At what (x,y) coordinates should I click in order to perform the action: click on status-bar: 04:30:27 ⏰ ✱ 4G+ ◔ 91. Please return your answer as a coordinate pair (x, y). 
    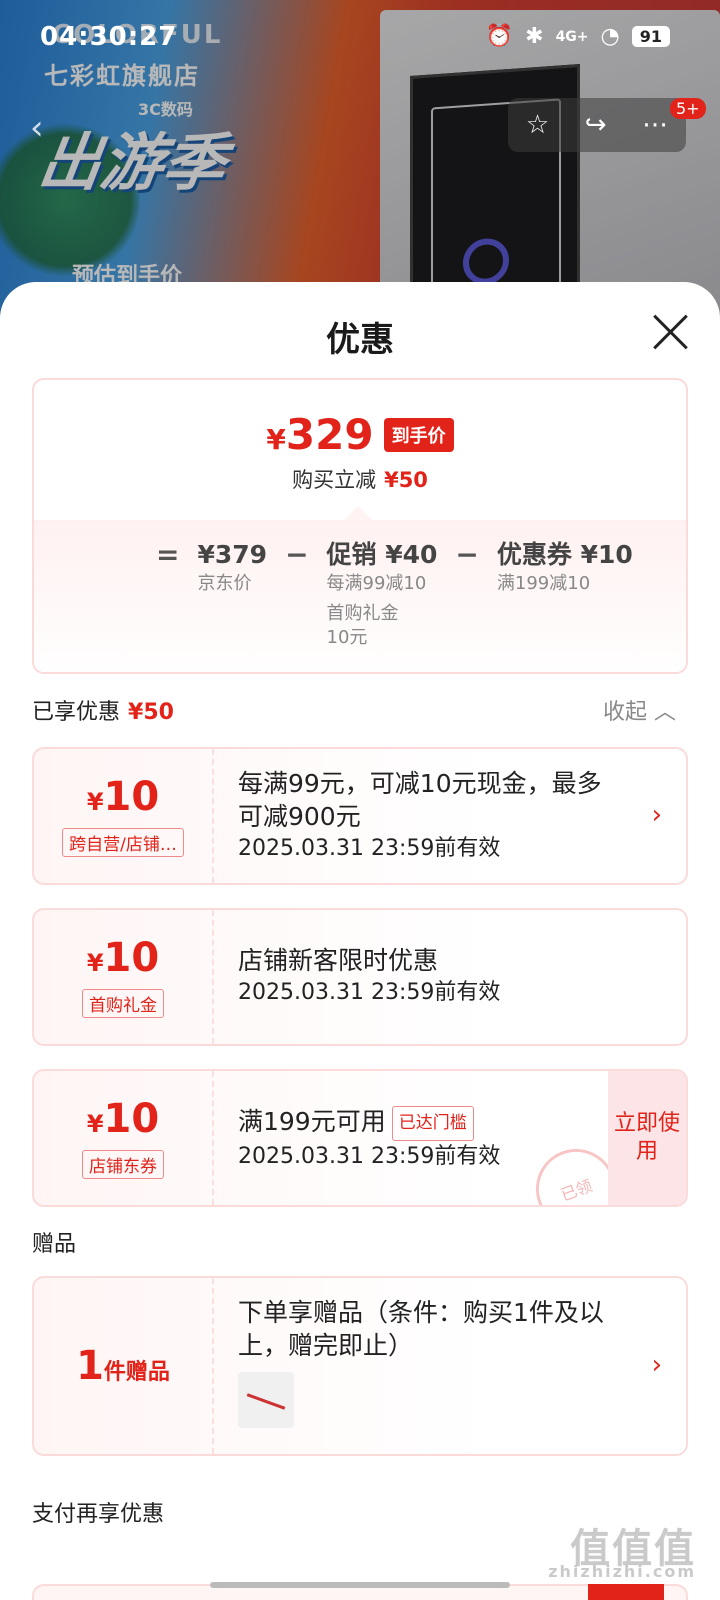
    Looking at the image, I should click on (360, 40).